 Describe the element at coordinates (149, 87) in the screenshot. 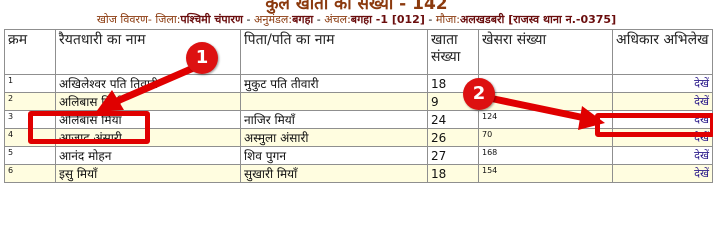

I see `arrow-to-raiyat` at that location.